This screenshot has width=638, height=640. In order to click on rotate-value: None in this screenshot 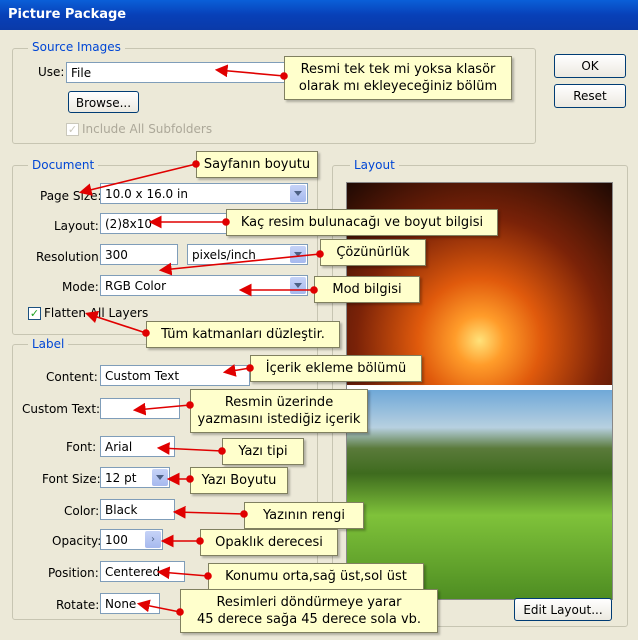, I will do `click(121, 604)`.